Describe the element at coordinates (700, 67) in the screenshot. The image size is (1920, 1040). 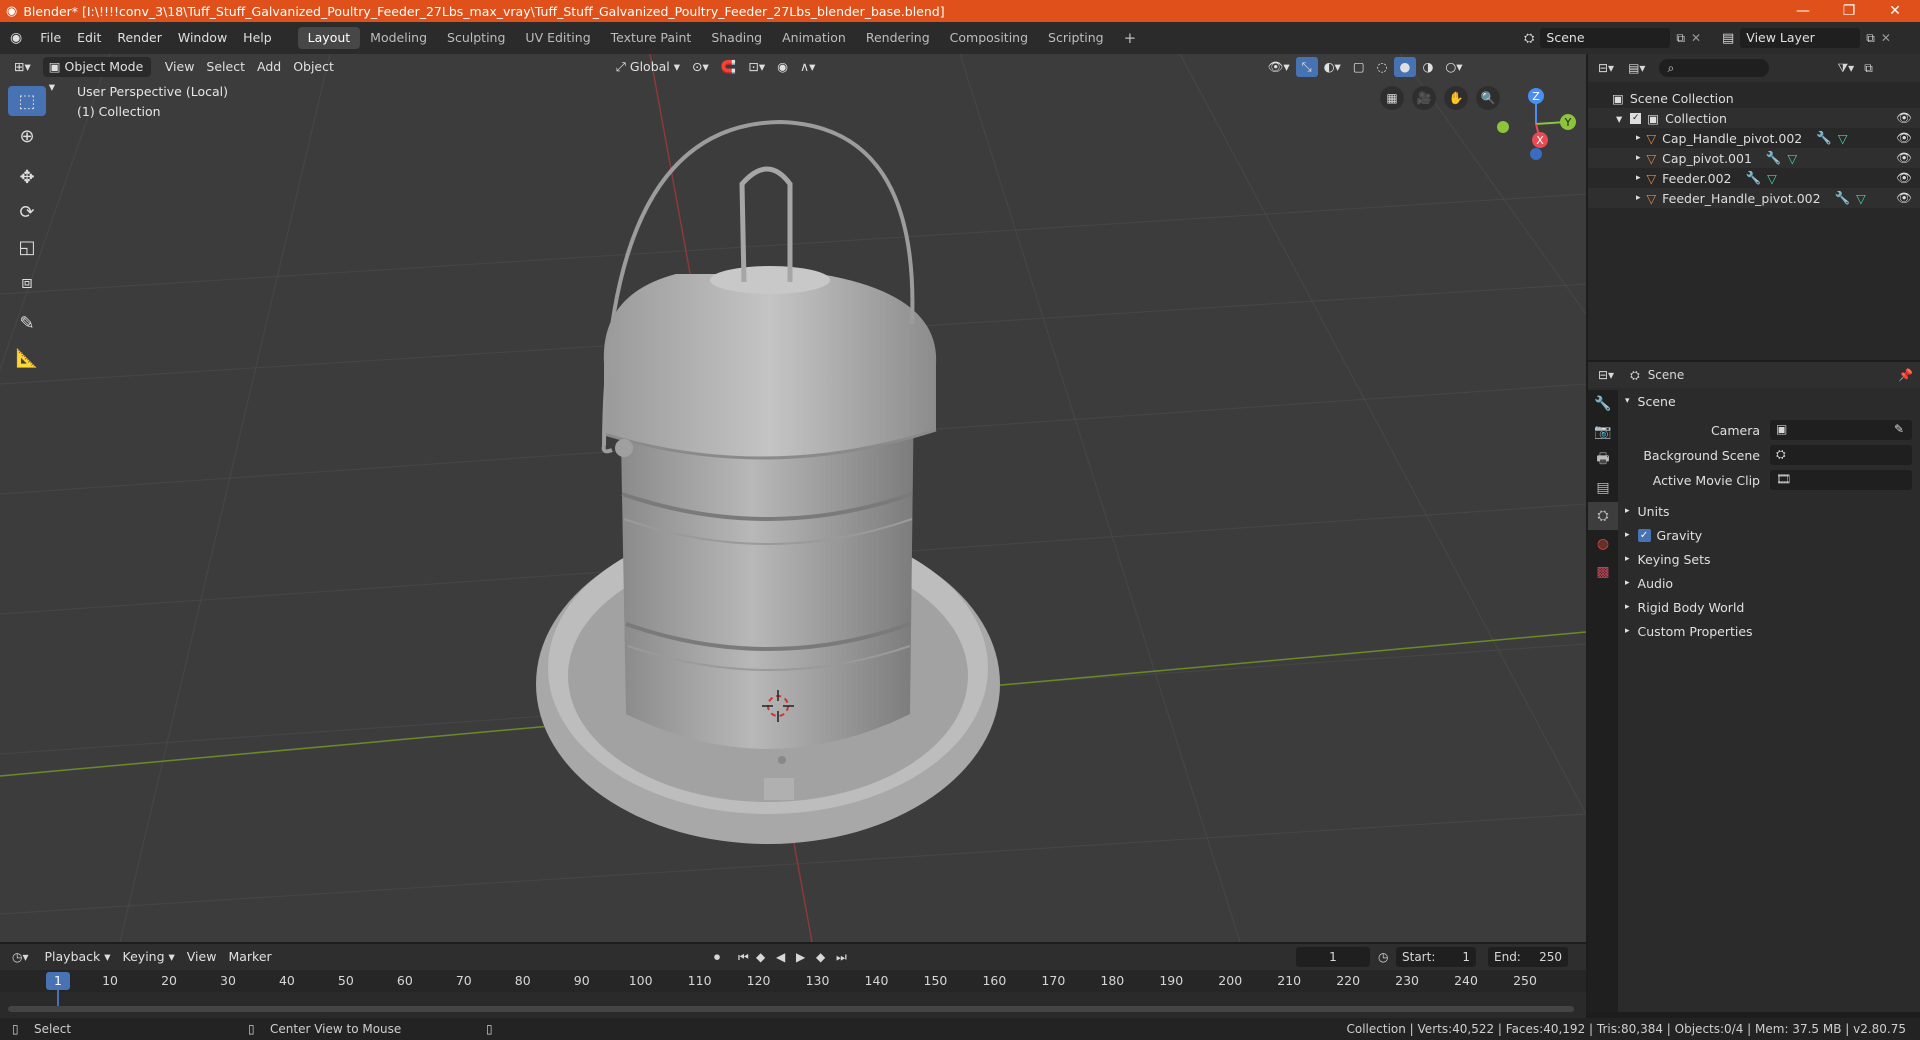
I see `pivot-point-icon: ⊙▾` at that location.